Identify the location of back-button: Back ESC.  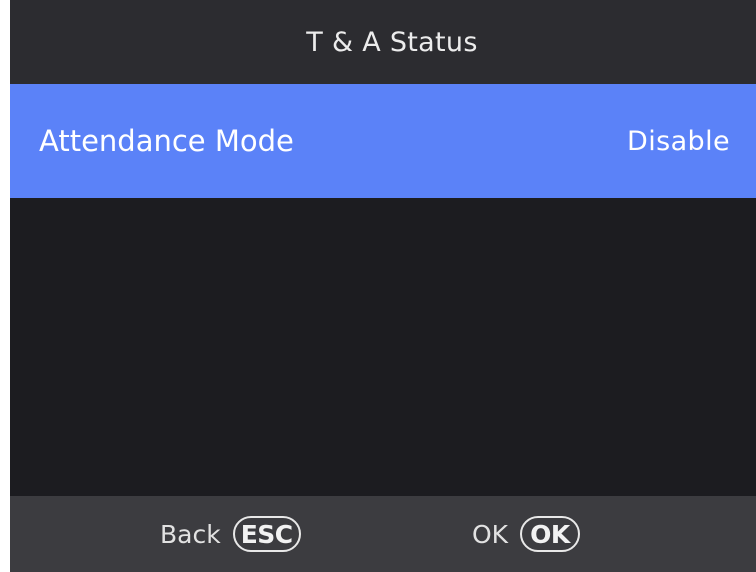
(230, 534).